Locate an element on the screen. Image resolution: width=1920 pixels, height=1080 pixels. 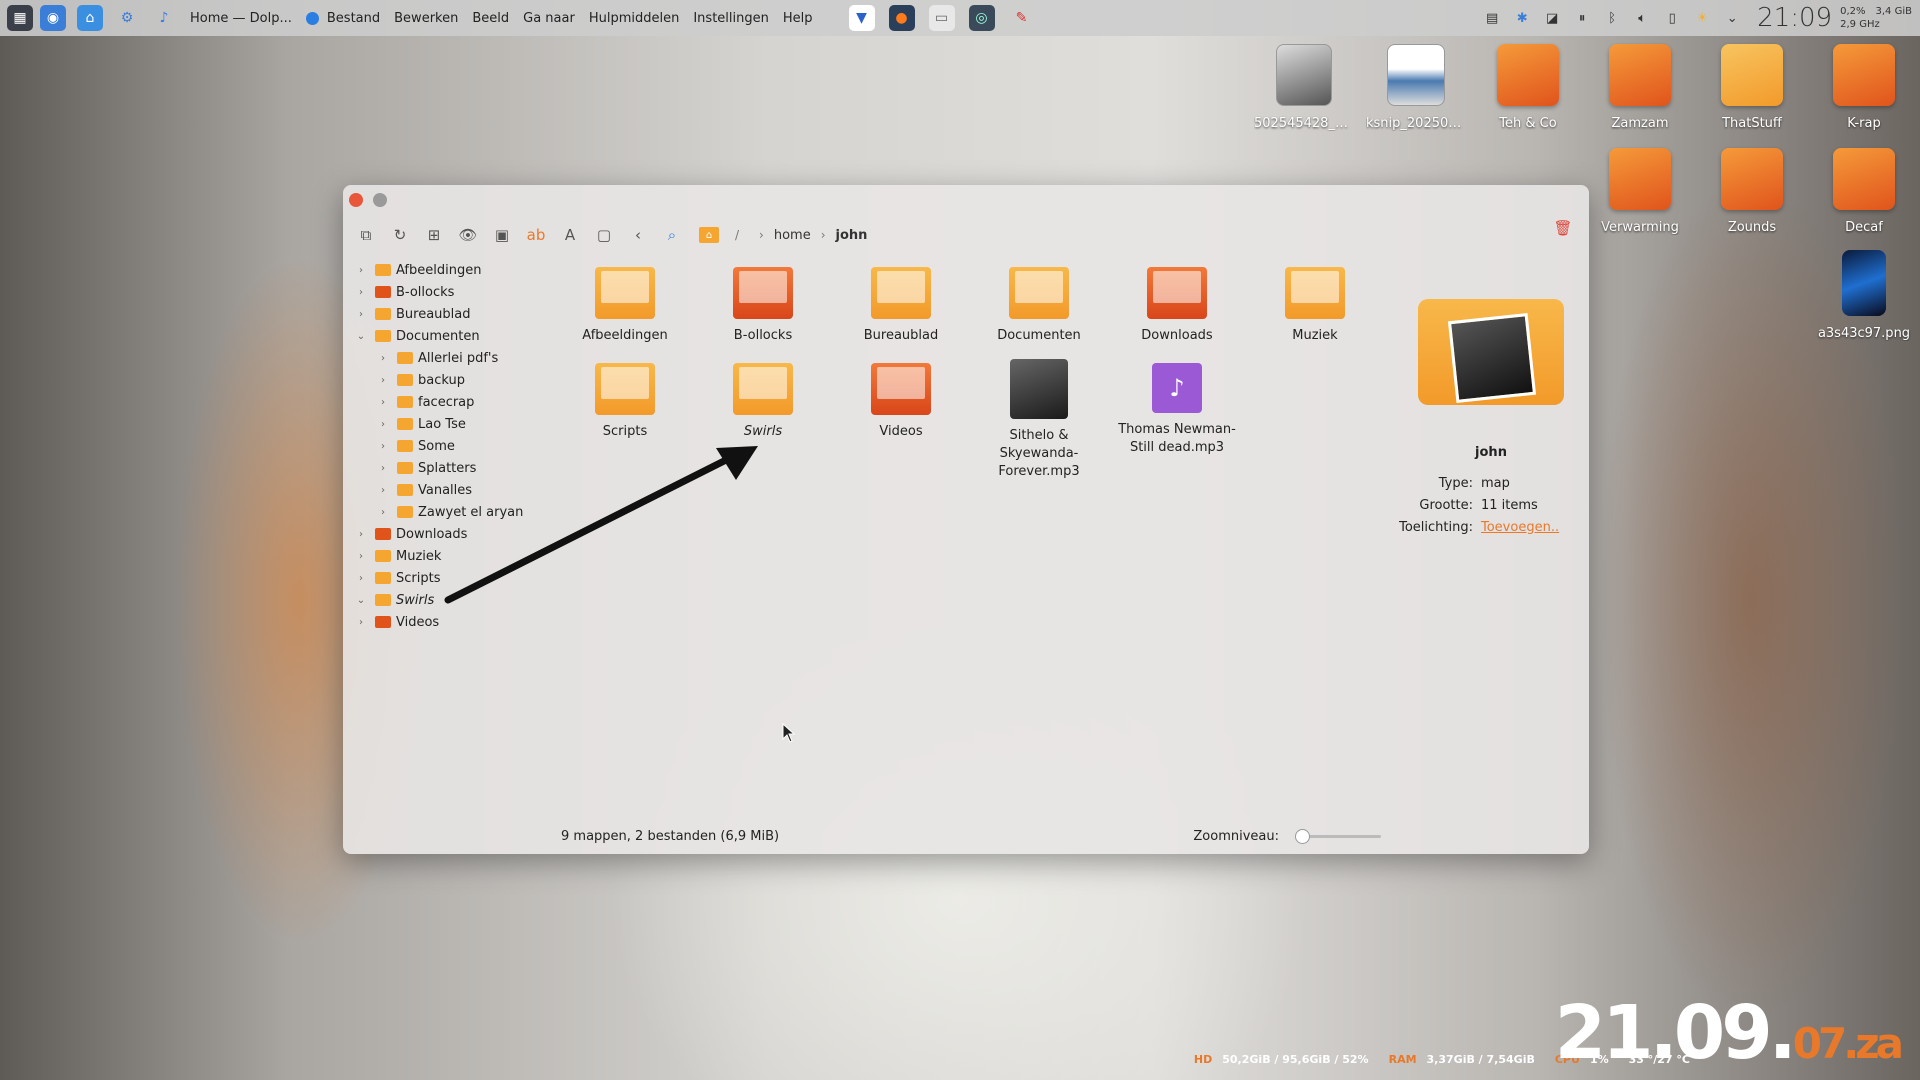
panel-layout-icon: ⊞ is located at coordinates (434, 235).